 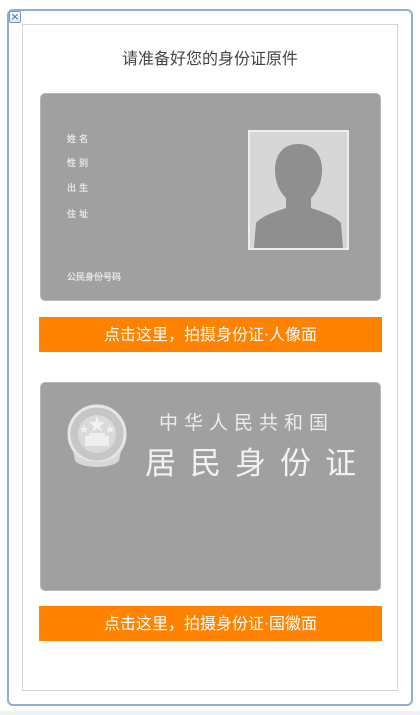 I want to click on person-silhouette-icon, so click(x=298, y=196).